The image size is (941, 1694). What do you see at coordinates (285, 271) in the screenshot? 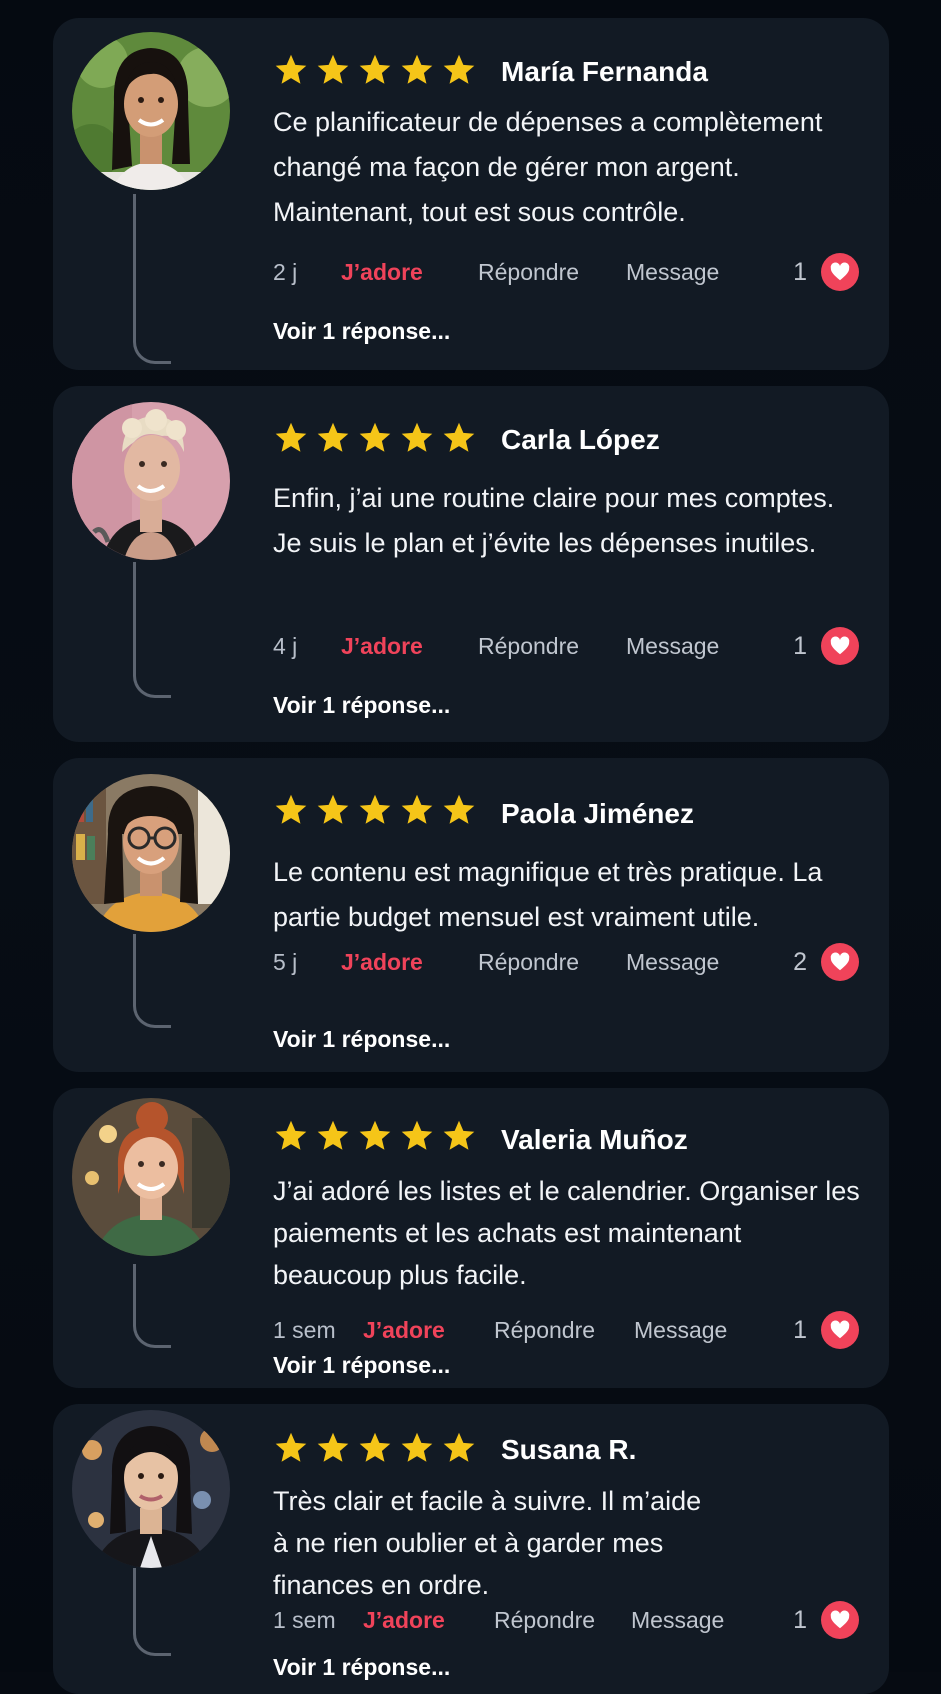
I see `review-time: 2 j` at bounding box center [285, 271].